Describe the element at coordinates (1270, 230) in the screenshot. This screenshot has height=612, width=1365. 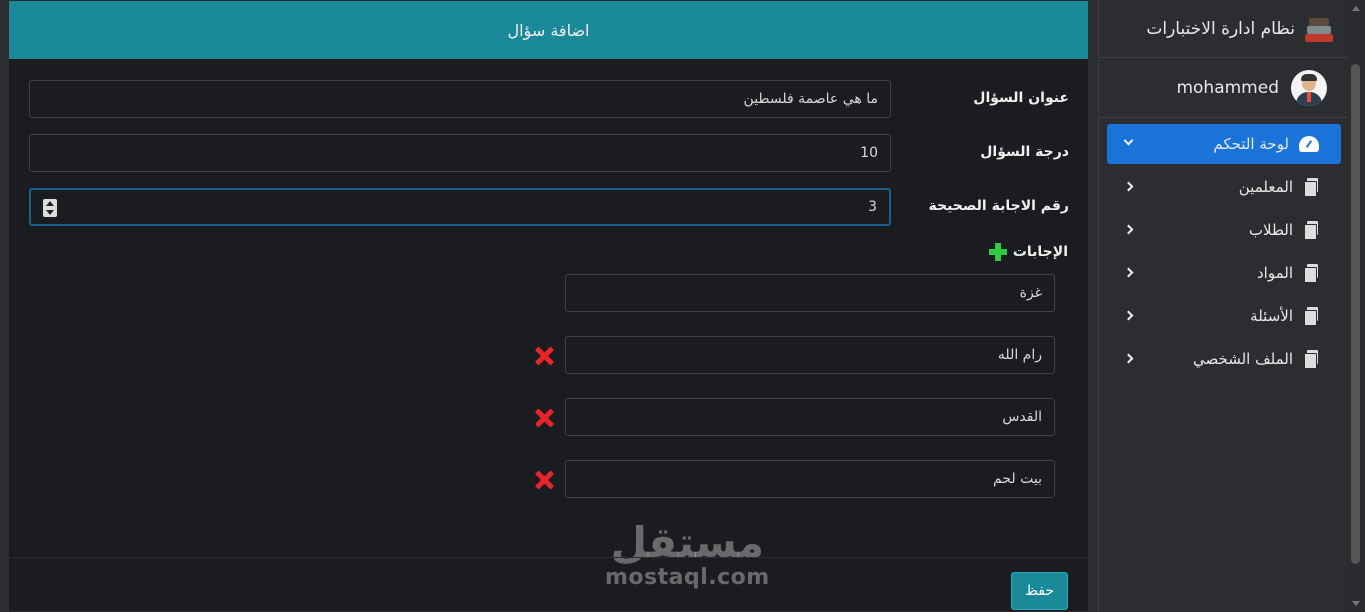
I see `sidebar-item-label: الطلاب` at that location.